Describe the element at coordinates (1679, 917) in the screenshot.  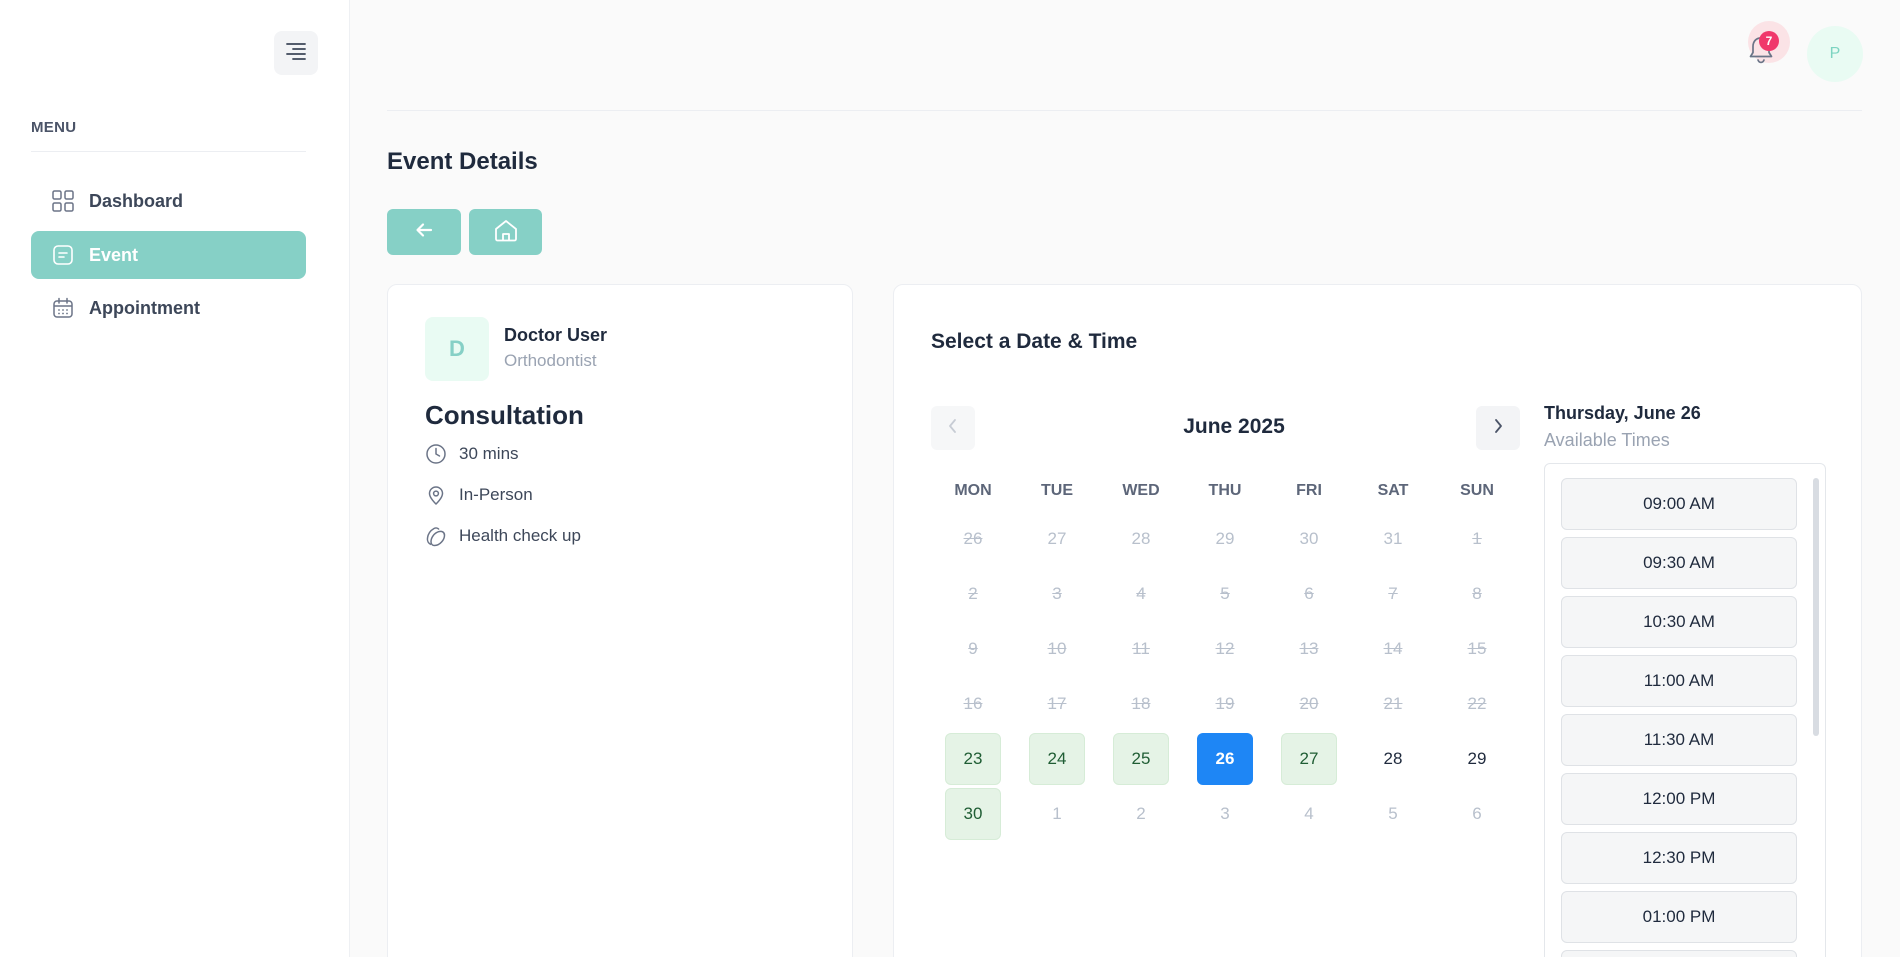
I see `time-slot-button: 01:00 PM` at that location.